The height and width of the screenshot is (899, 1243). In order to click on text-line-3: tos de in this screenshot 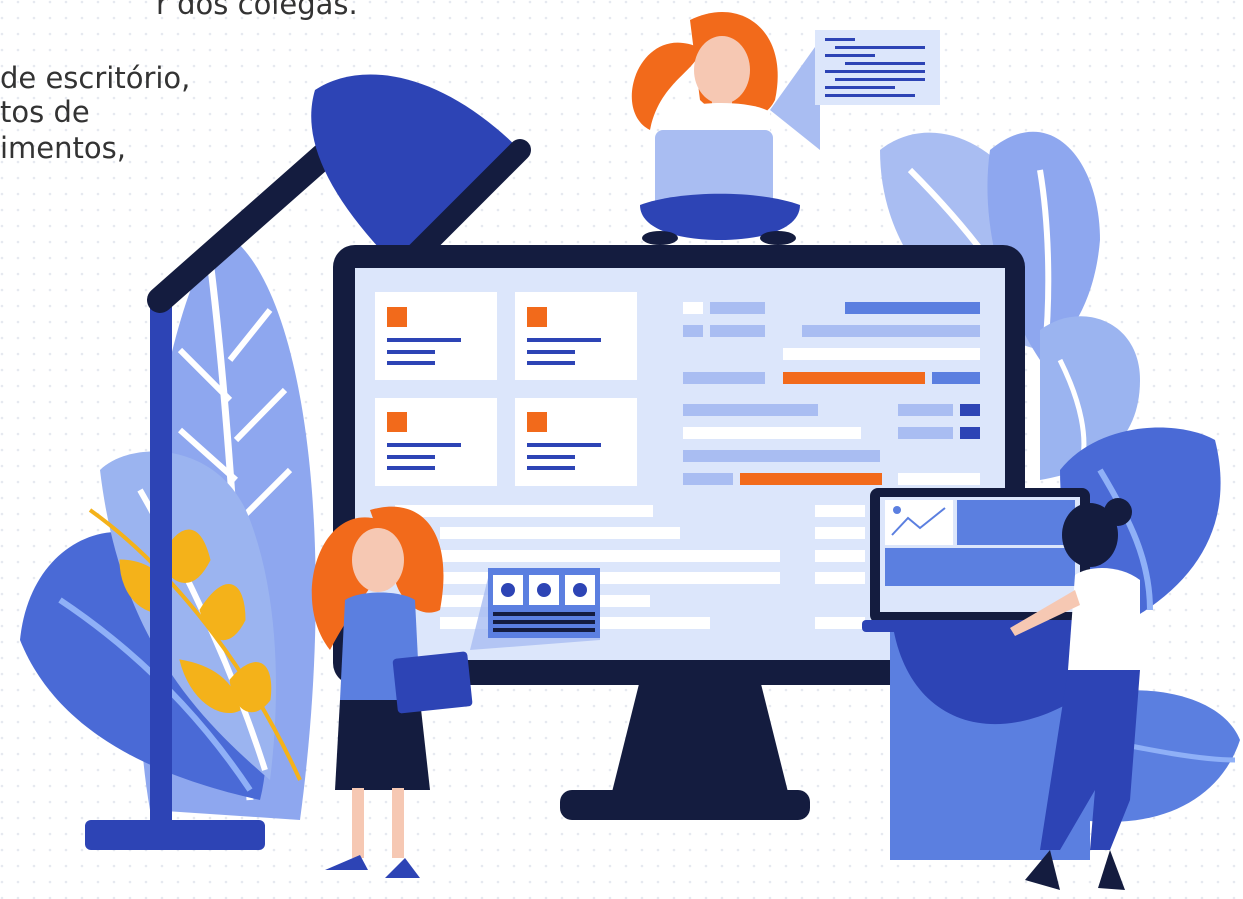, I will do `click(45, 112)`.